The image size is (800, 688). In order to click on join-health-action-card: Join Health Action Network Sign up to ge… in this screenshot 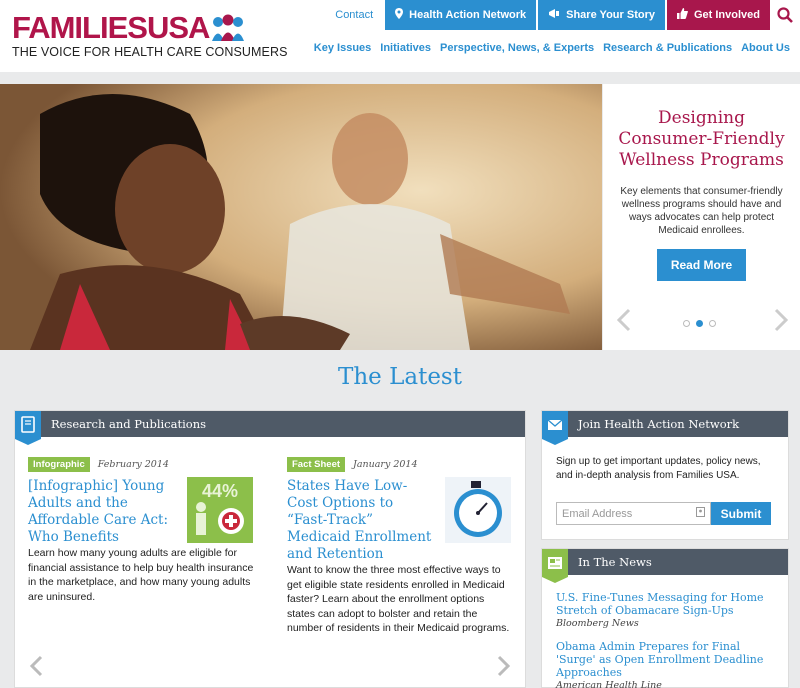, I will do `click(665, 475)`.